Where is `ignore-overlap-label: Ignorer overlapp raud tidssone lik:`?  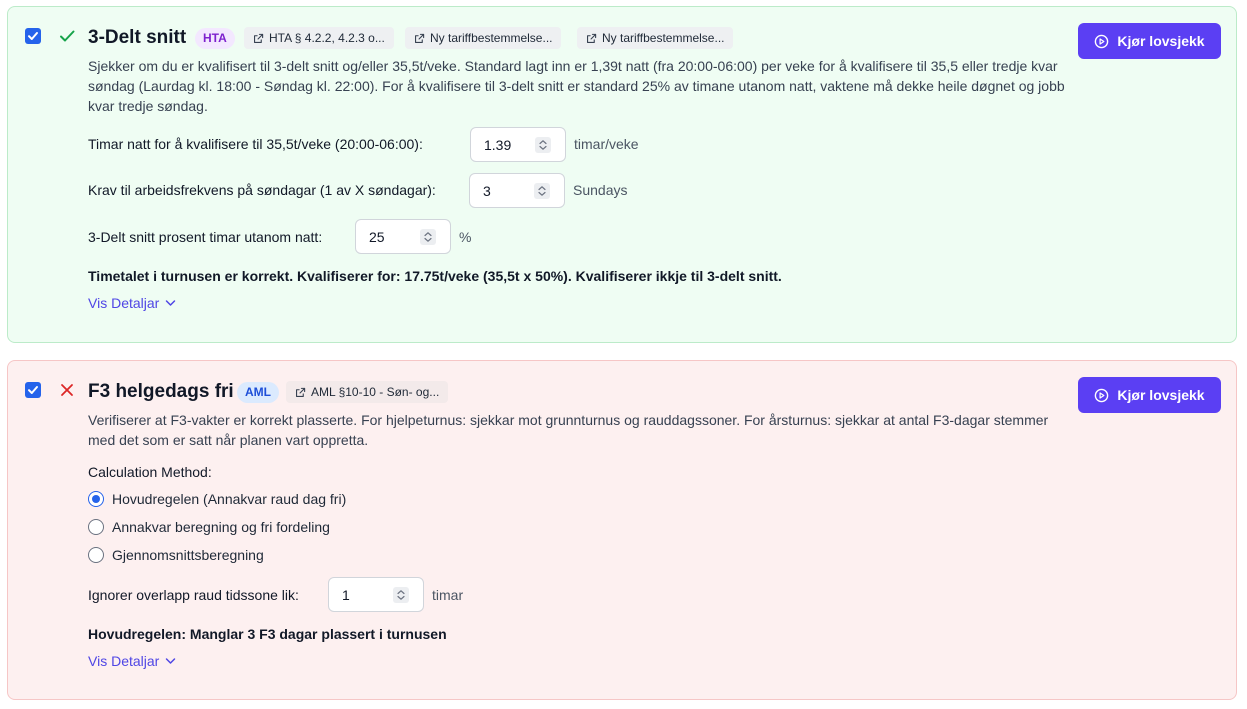
ignore-overlap-label: Ignorer overlapp raud tidssone lik: is located at coordinates (193, 595).